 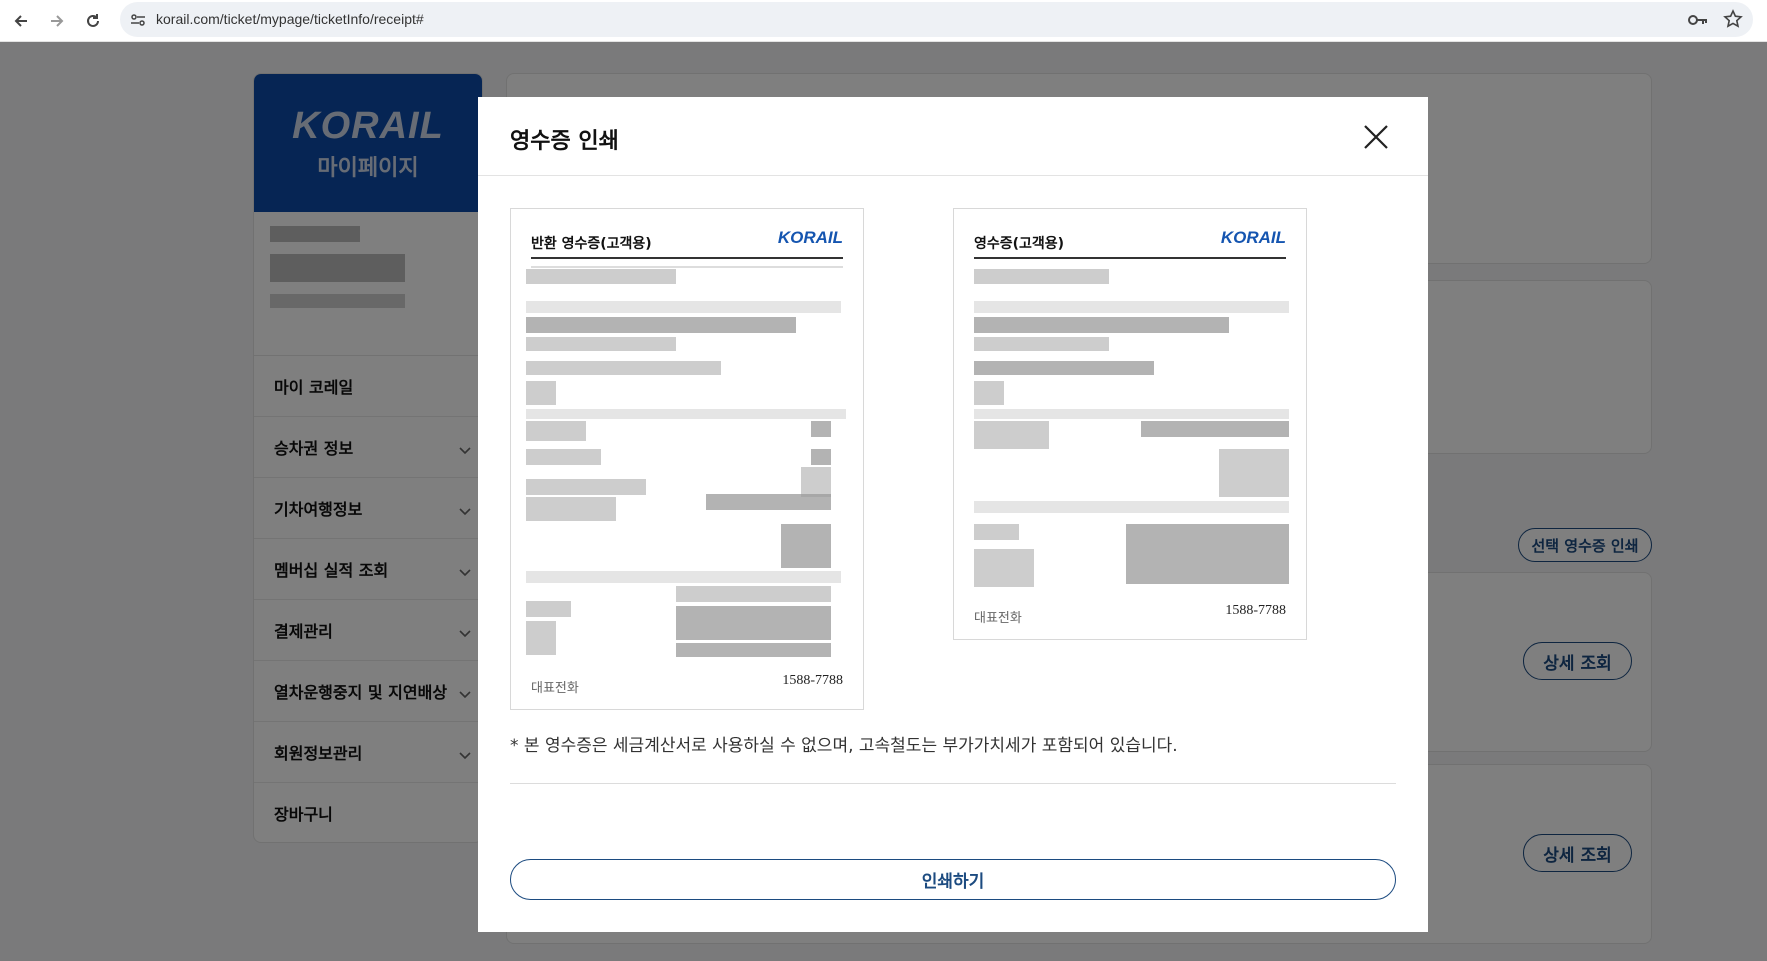 I want to click on forward-arrow-icon, so click(x=57, y=21).